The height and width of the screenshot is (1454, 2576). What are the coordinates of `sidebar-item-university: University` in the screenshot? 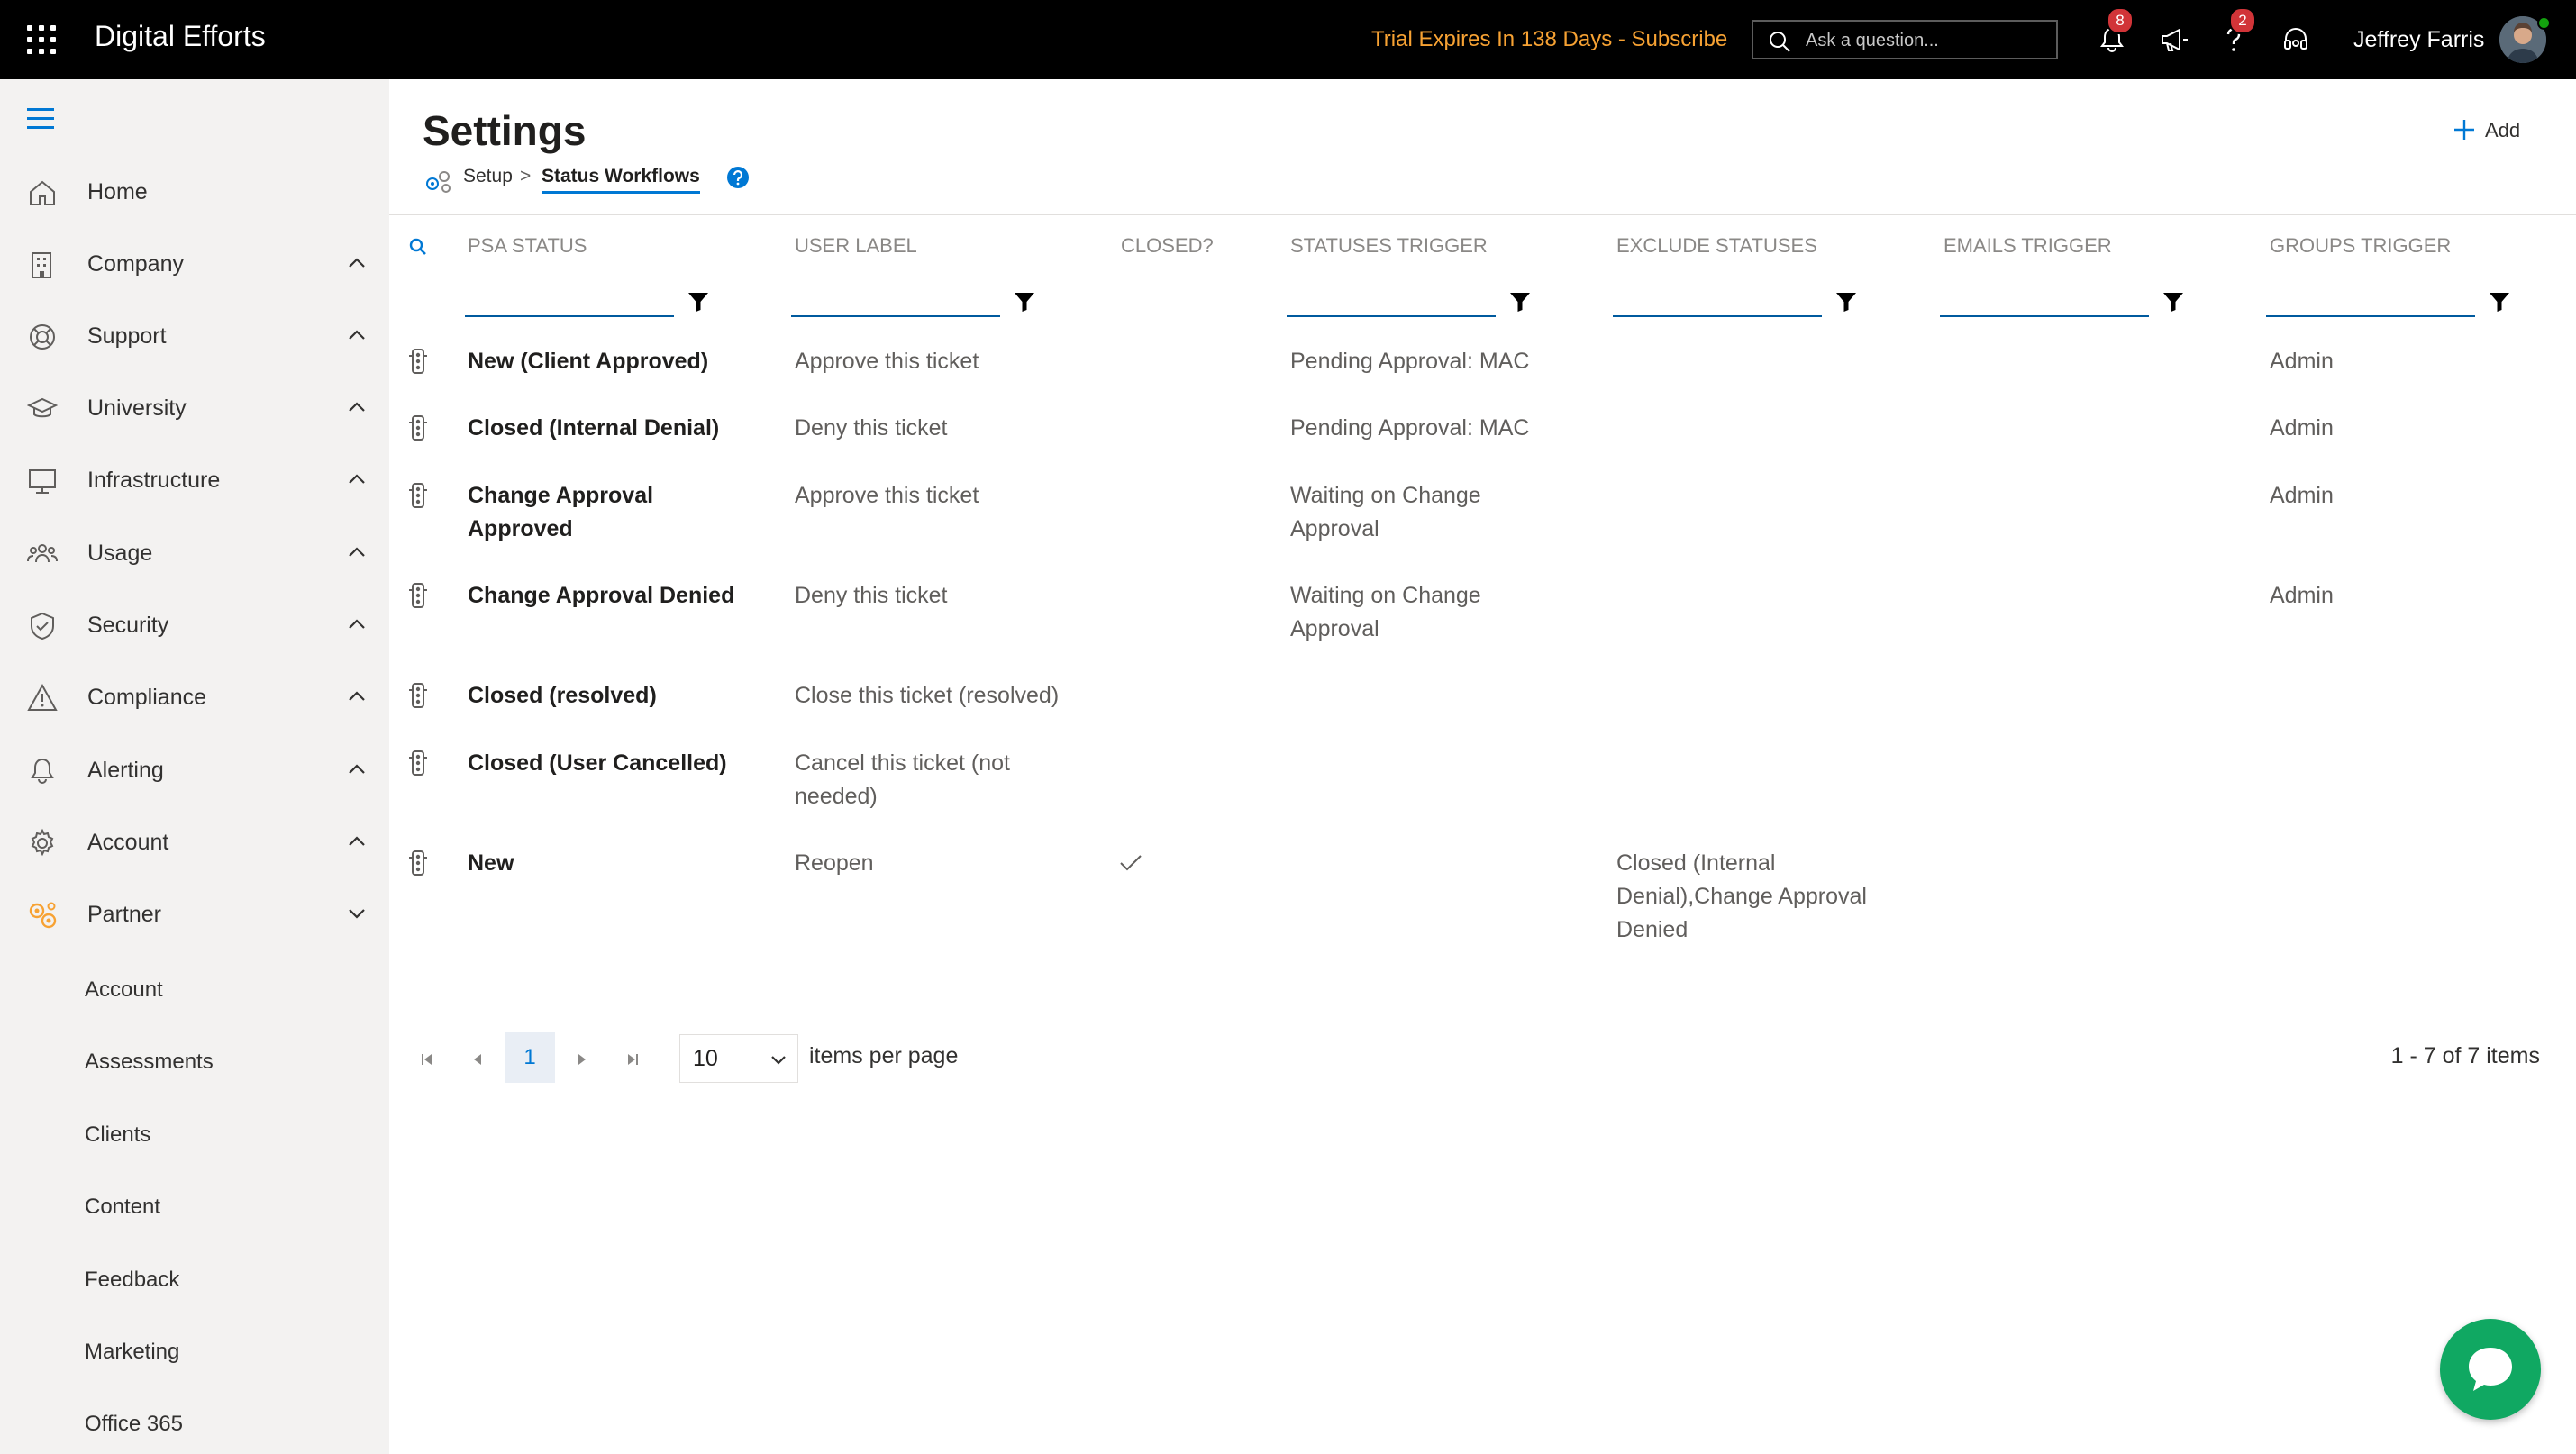 It's located at (194, 408).